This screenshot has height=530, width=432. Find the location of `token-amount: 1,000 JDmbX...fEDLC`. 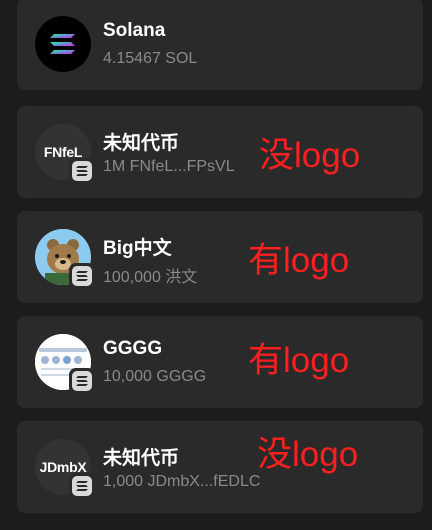

token-amount: 1,000 JDmbX...fEDLC is located at coordinates (182, 481).